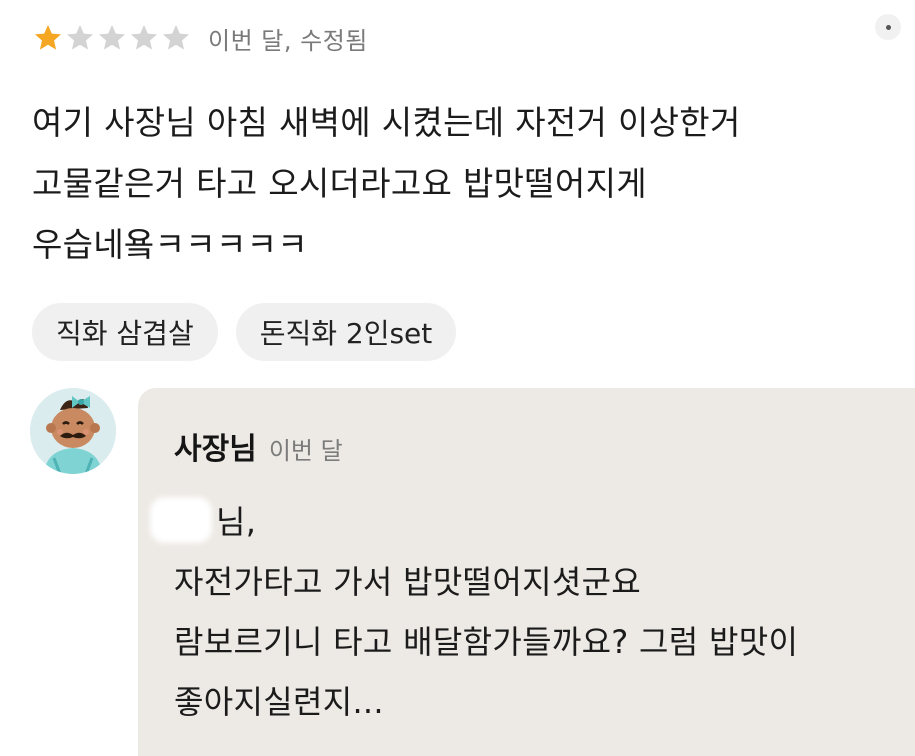 This screenshot has height=756, width=915. Describe the element at coordinates (170, 244) in the screenshot. I see `review-line: 우습네욬ㅋㅋㅋㅋㅋ` at that location.